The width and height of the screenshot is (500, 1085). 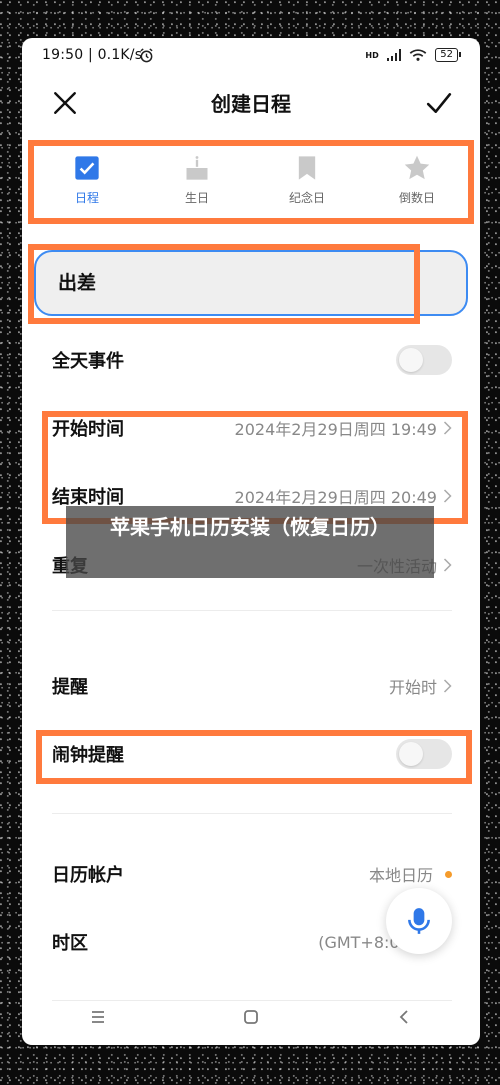 What do you see at coordinates (252, 686) in the screenshot?
I see `reminder-row: 提醒 开始时` at bounding box center [252, 686].